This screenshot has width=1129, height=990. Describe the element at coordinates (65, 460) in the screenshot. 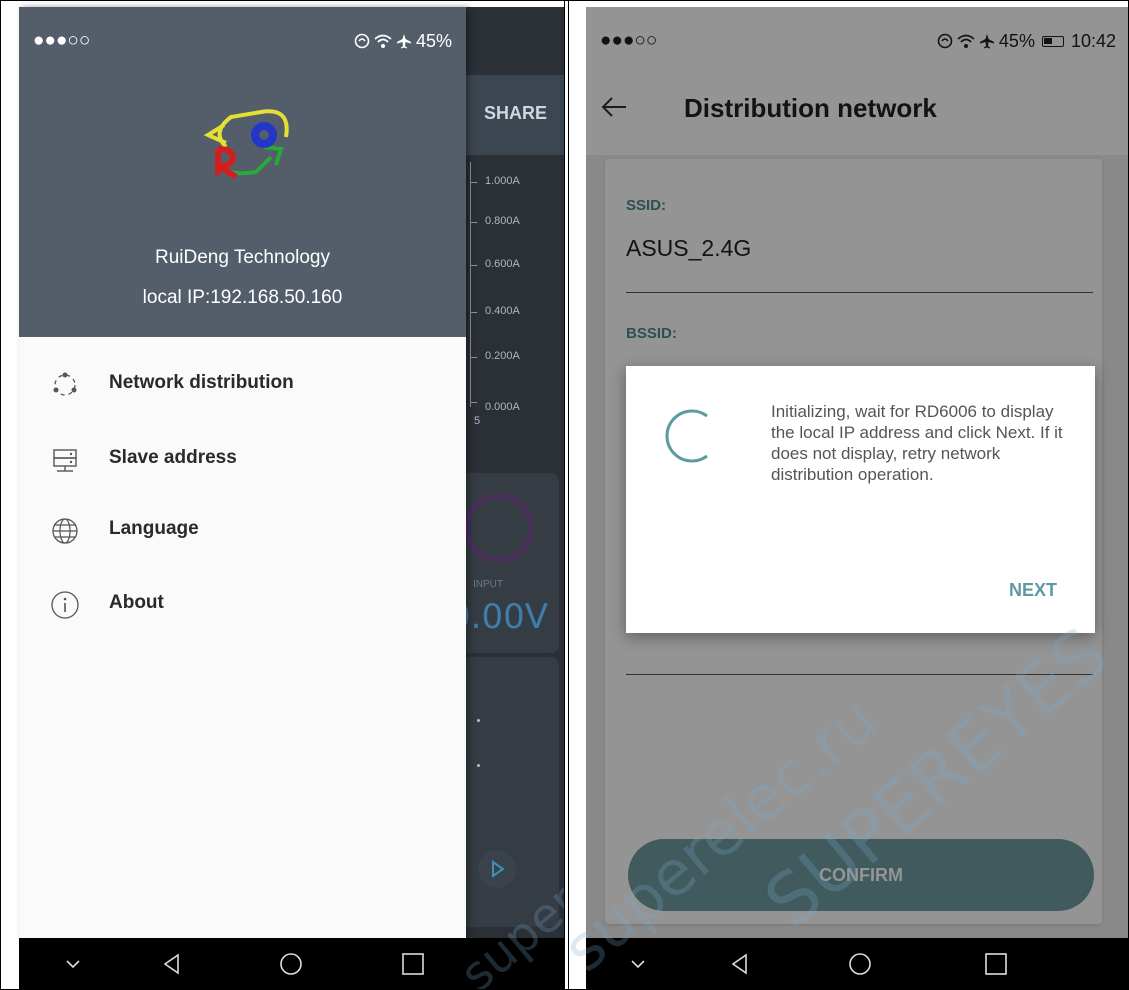

I see `server-icon` at that location.